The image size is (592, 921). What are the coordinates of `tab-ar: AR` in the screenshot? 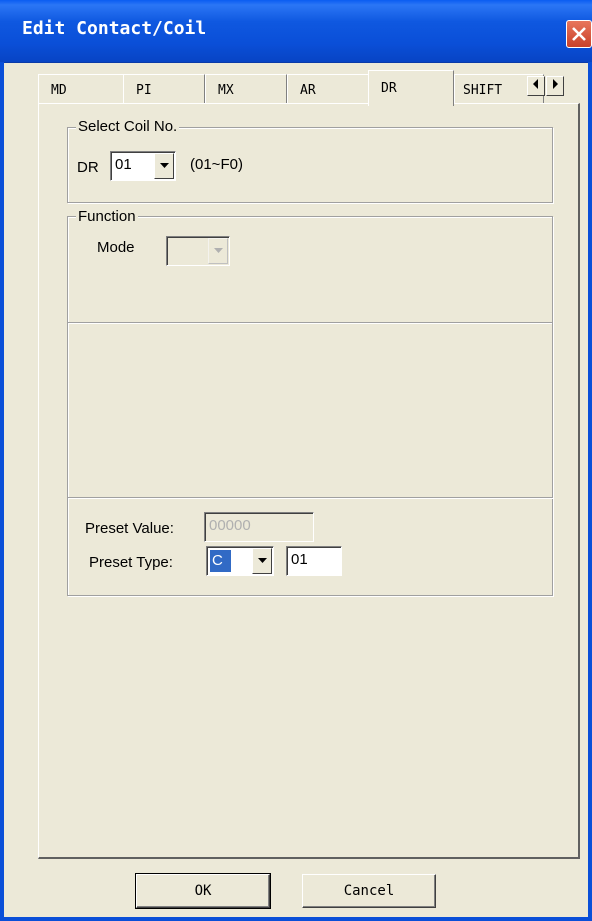 It's located at (328, 89).